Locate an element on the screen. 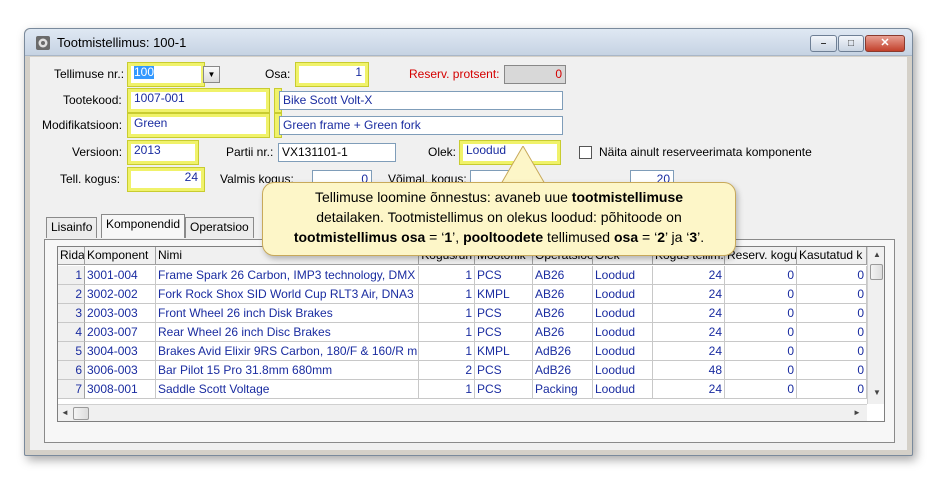 The width and height of the screenshot is (942, 479). cell-row-number: 1 is located at coordinates (71, 275).